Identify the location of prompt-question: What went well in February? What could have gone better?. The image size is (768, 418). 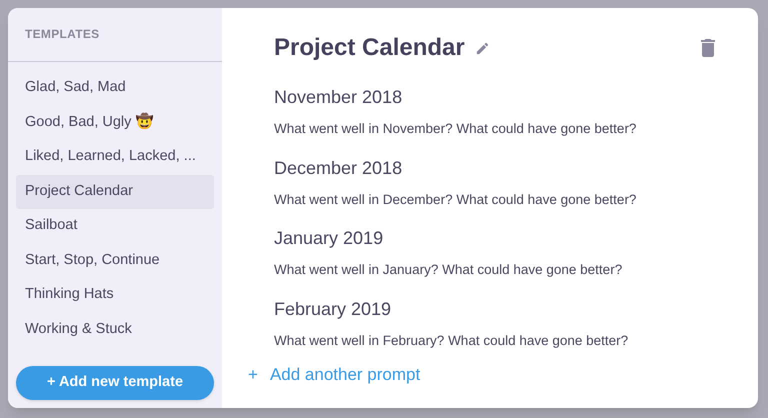
(452, 341).